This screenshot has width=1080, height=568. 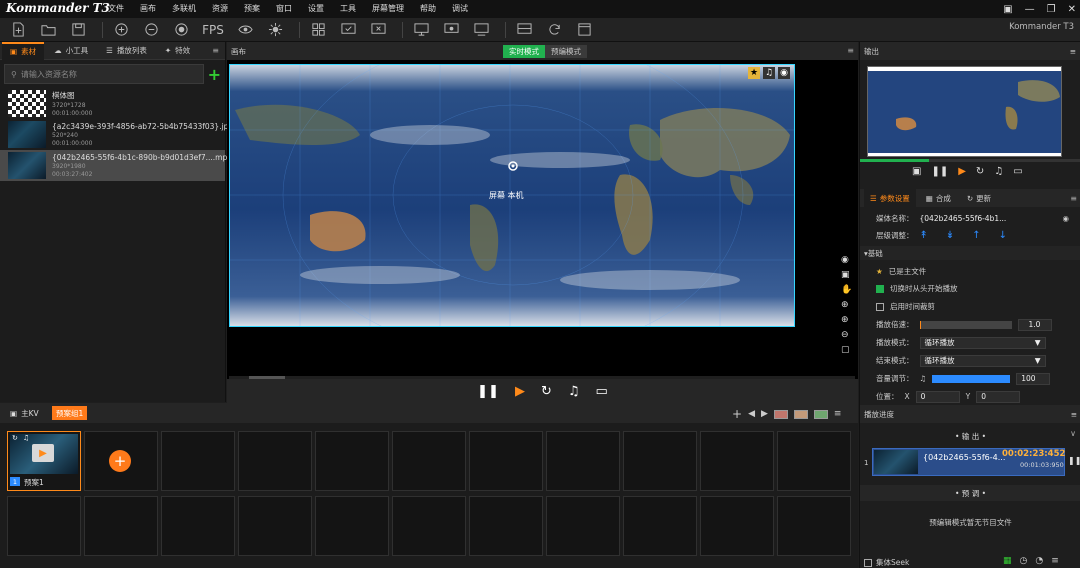 What do you see at coordinates (1039, 561) in the screenshot?
I see `pie-icon: ◔` at bounding box center [1039, 561].